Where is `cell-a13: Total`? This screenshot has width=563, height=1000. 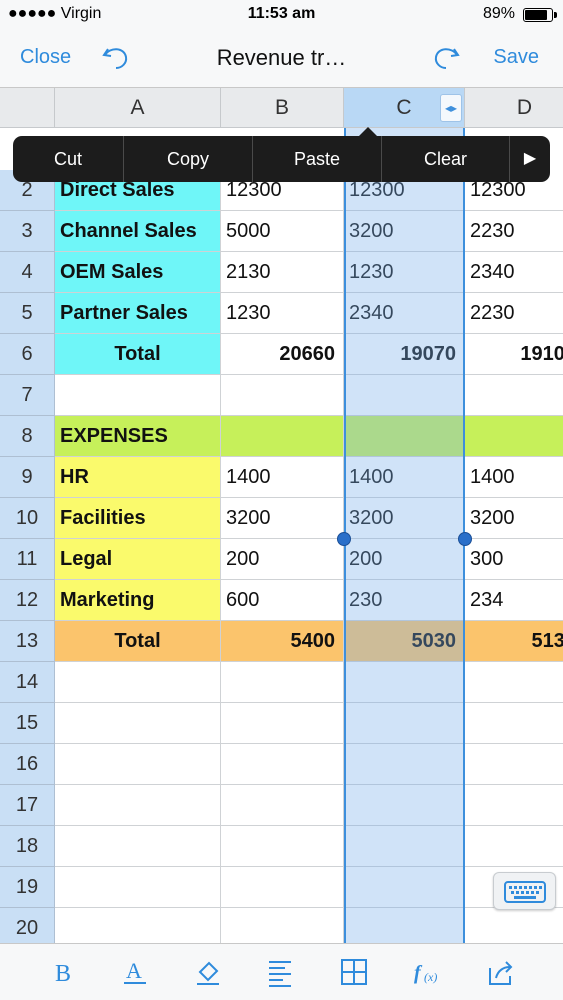 cell-a13: Total is located at coordinates (138, 641).